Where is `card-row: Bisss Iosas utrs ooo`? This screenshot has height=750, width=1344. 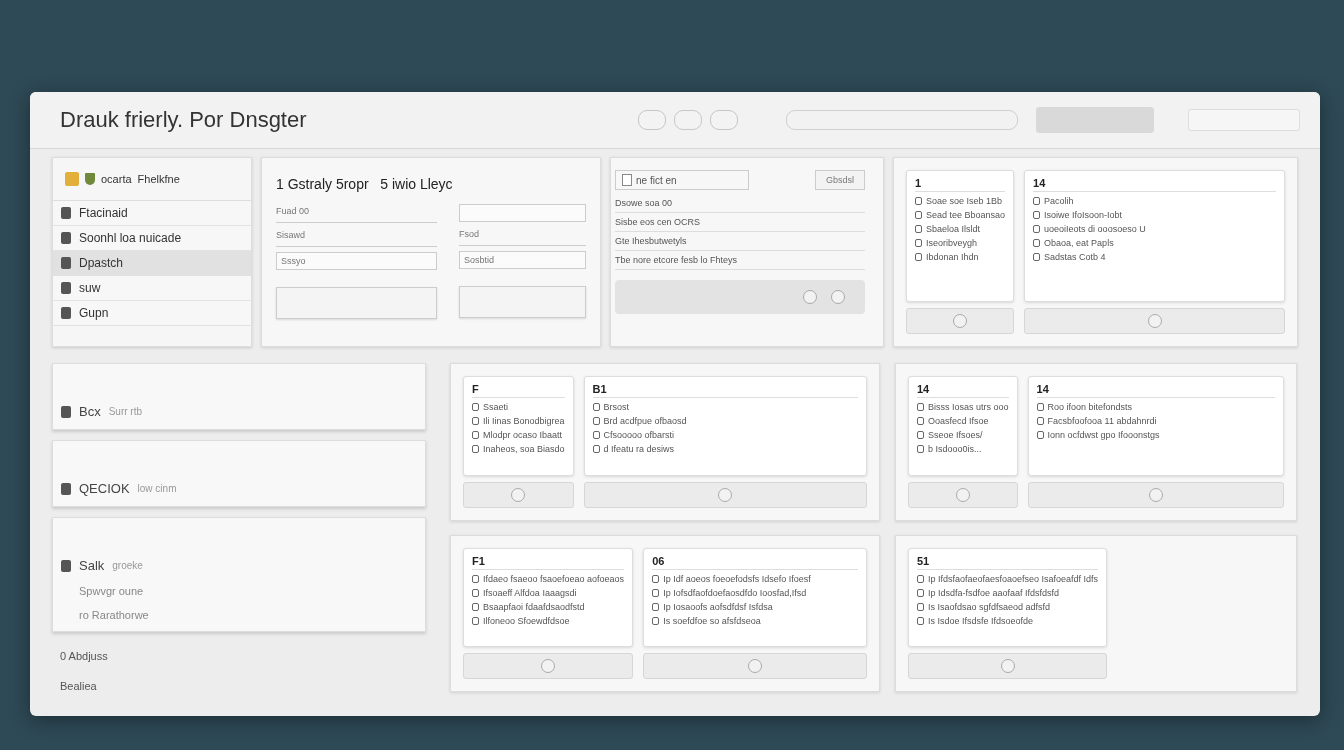 card-row: Bisss Iosas utrs ooo is located at coordinates (968, 407).